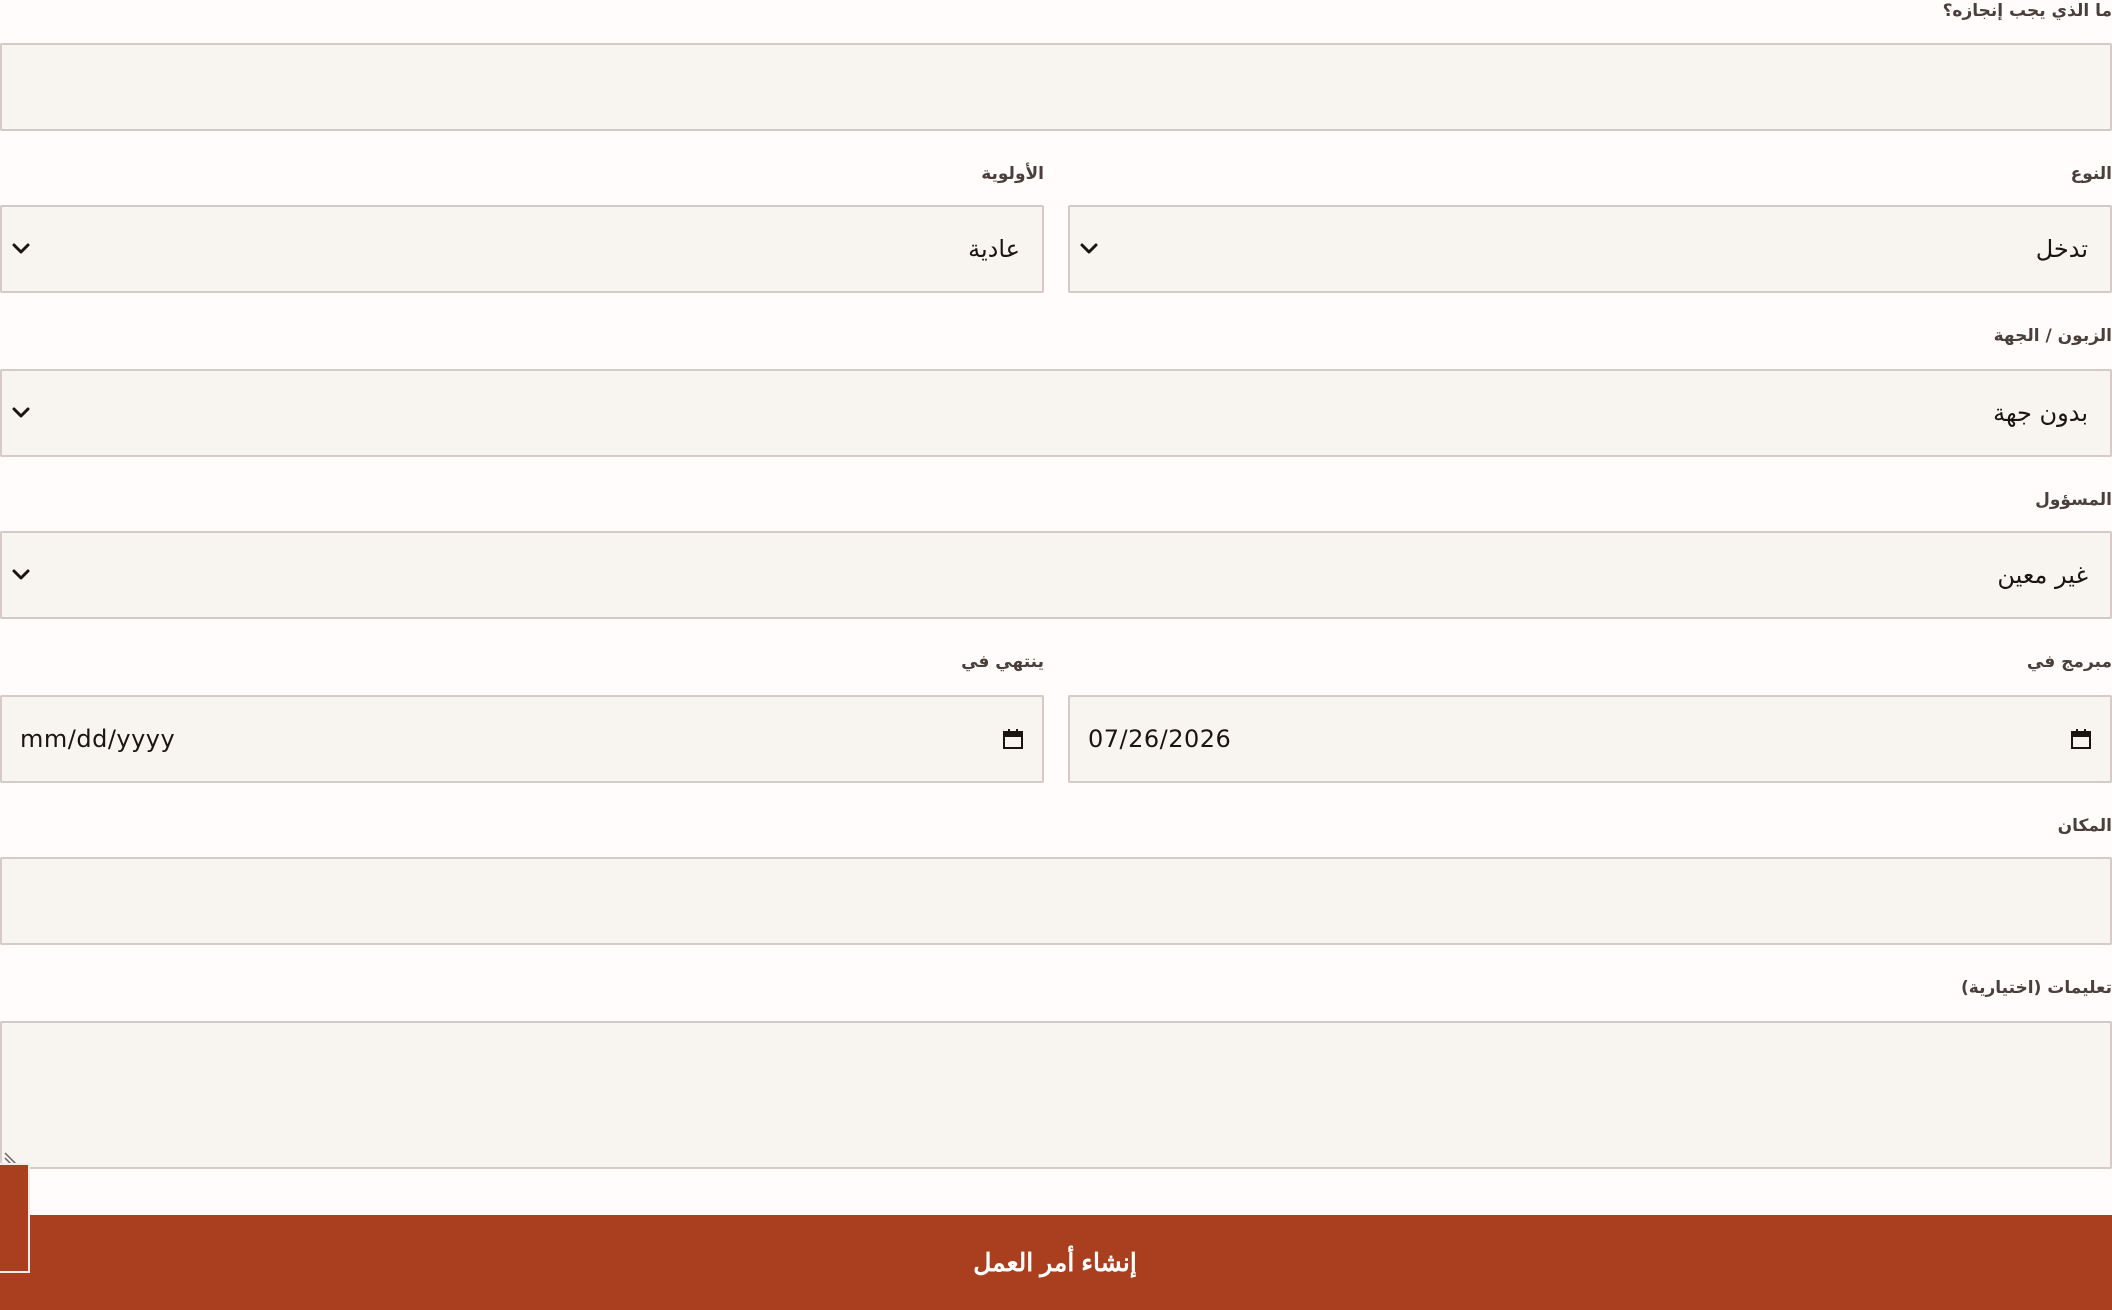 This screenshot has height=1310, width=2112. What do you see at coordinates (2040, 413) in the screenshot?
I see `client-selected-value: بدون جهة` at bounding box center [2040, 413].